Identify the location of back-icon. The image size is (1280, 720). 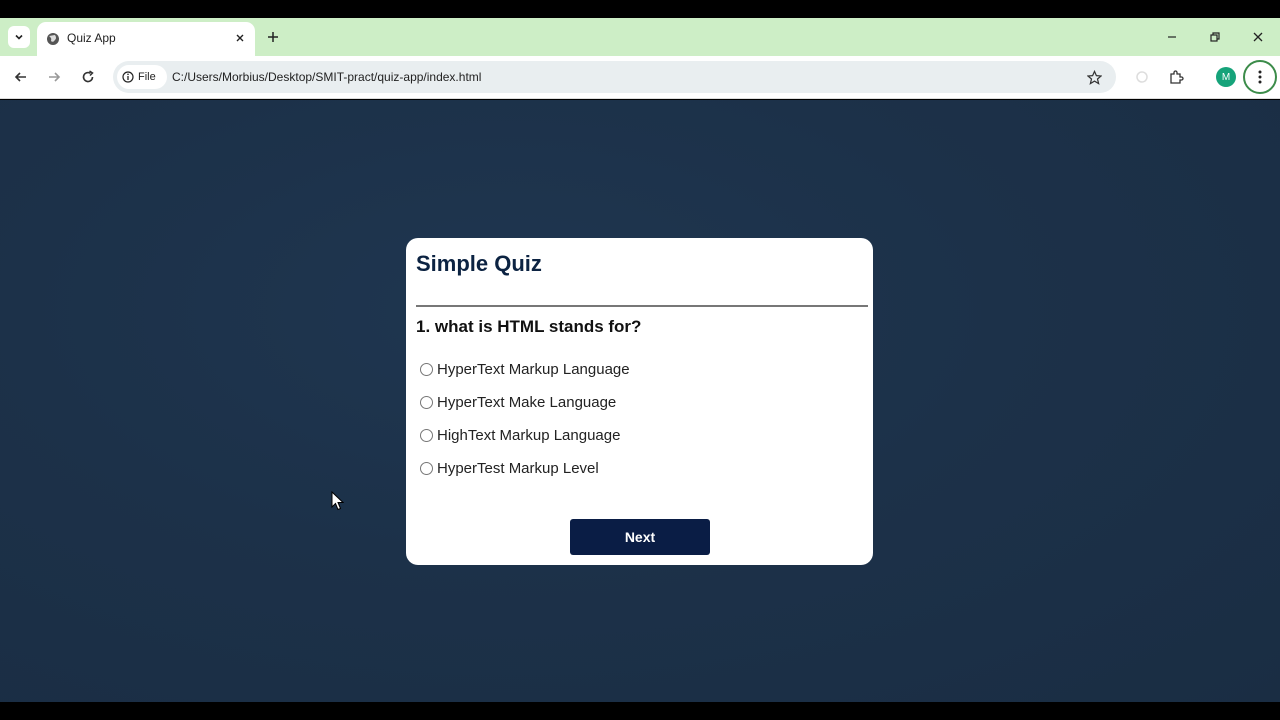
(20, 77).